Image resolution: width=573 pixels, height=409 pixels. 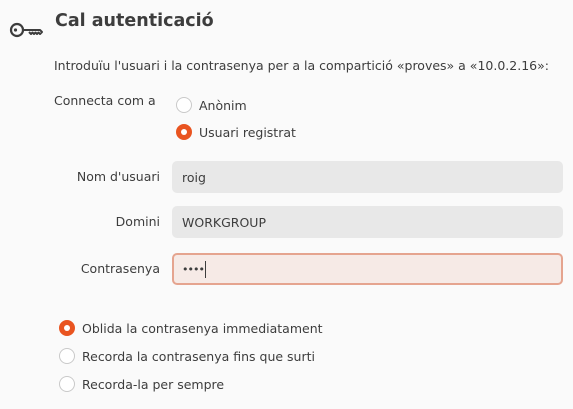 I want to click on radio-remember-forever-indicator, so click(x=67, y=384).